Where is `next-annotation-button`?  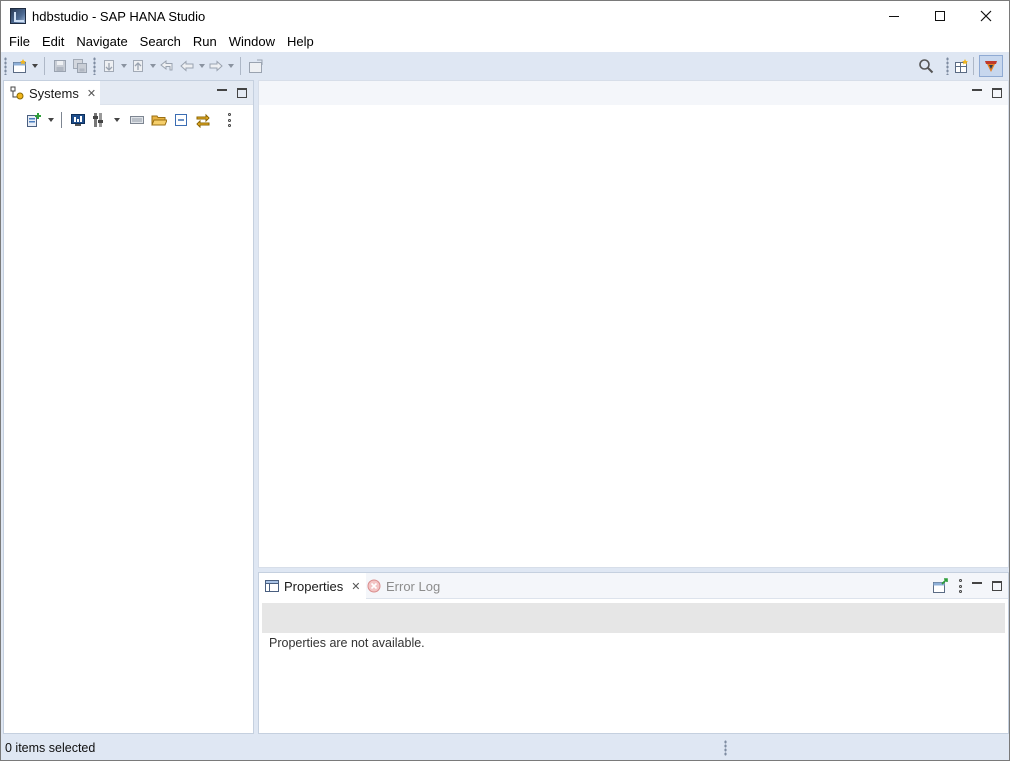 next-annotation-button is located at coordinates (109, 66).